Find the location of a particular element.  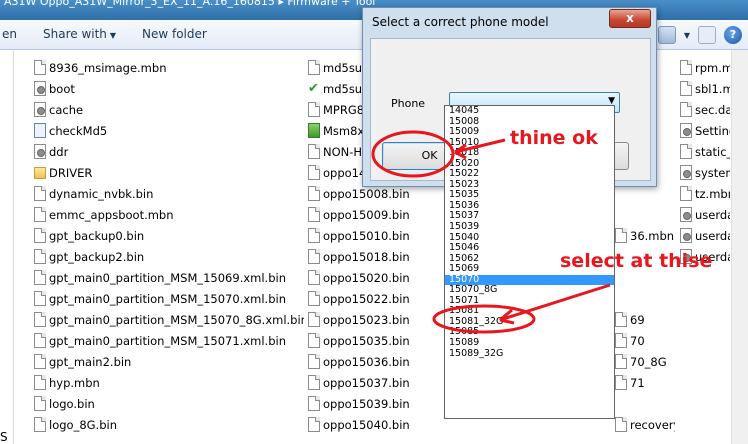

file-item: checkMd5 is located at coordinates (169, 130).